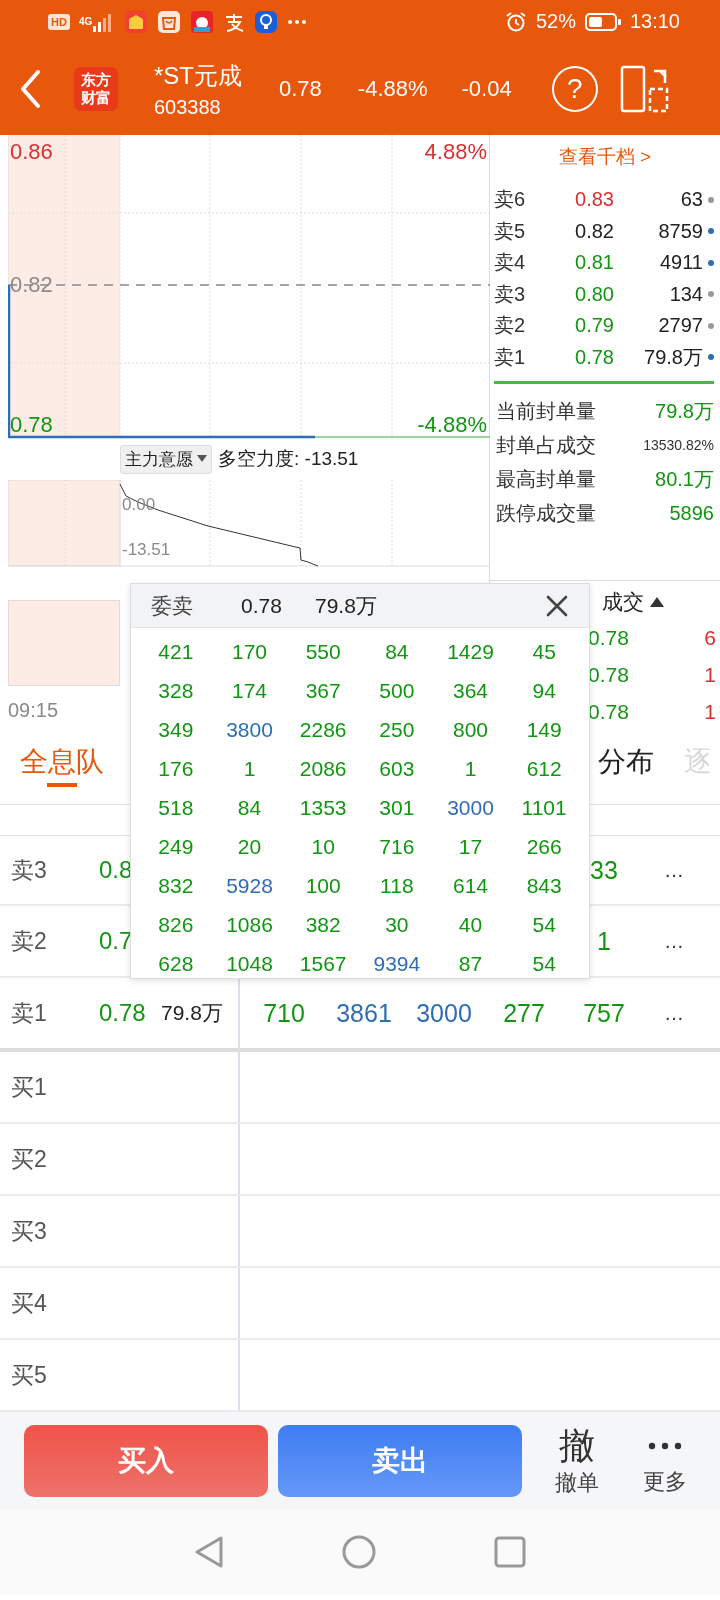  I want to click on level-price: 0.79, so click(594, 326).